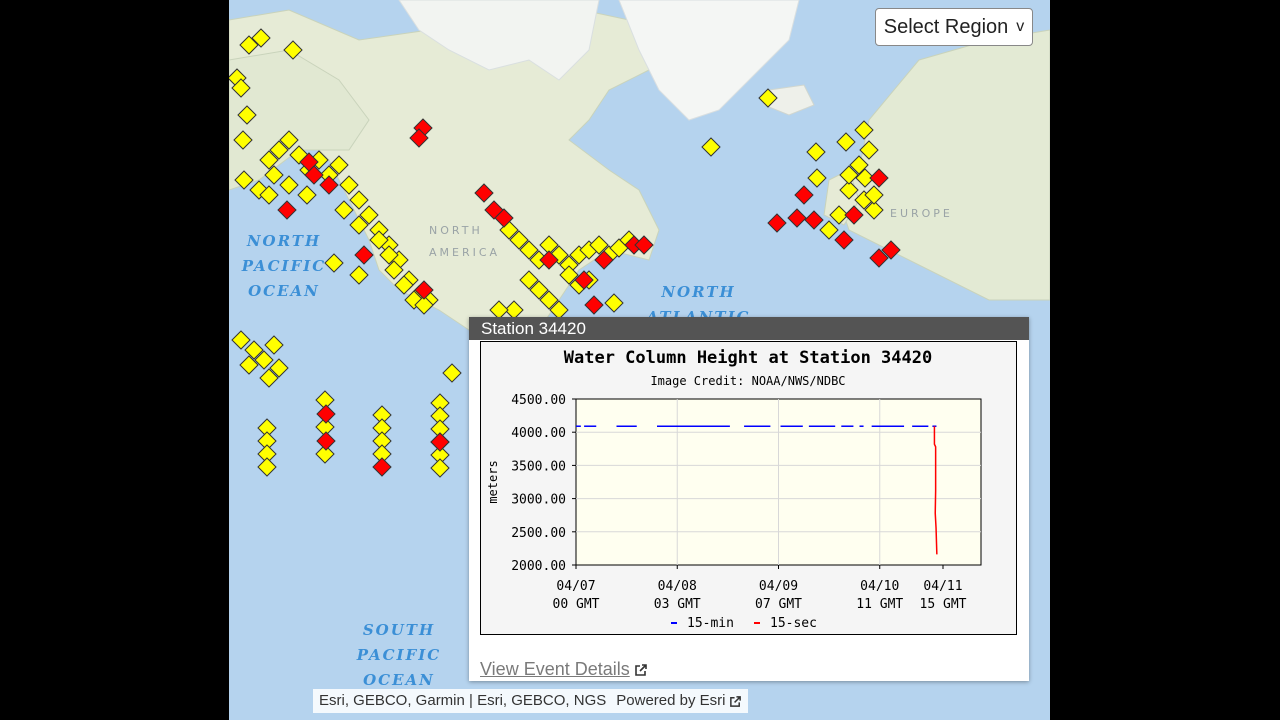 This screenshot has width=1280, height=720. I want to click on x-tick-label: 03 GMT, so click(677, 604).